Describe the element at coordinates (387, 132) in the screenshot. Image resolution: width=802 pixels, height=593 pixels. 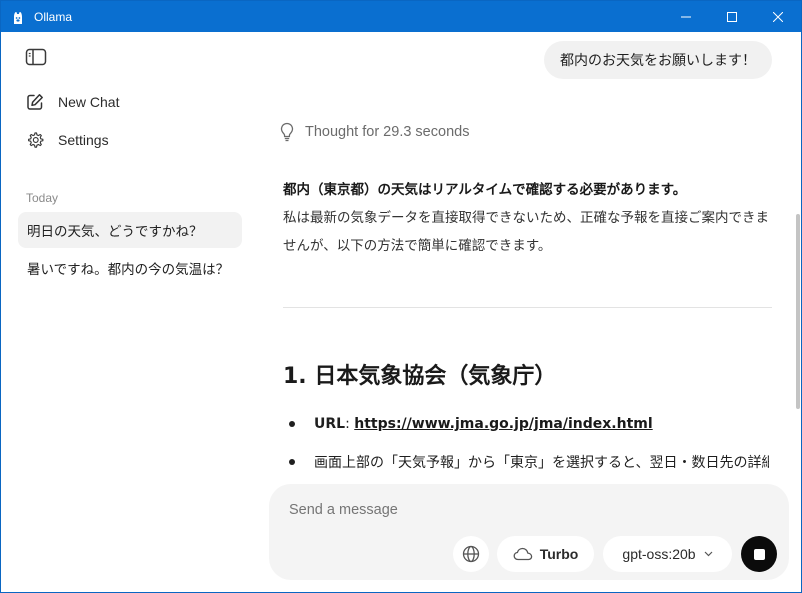
I see `thought-label: Thought for 29.3 seconds` at that location.